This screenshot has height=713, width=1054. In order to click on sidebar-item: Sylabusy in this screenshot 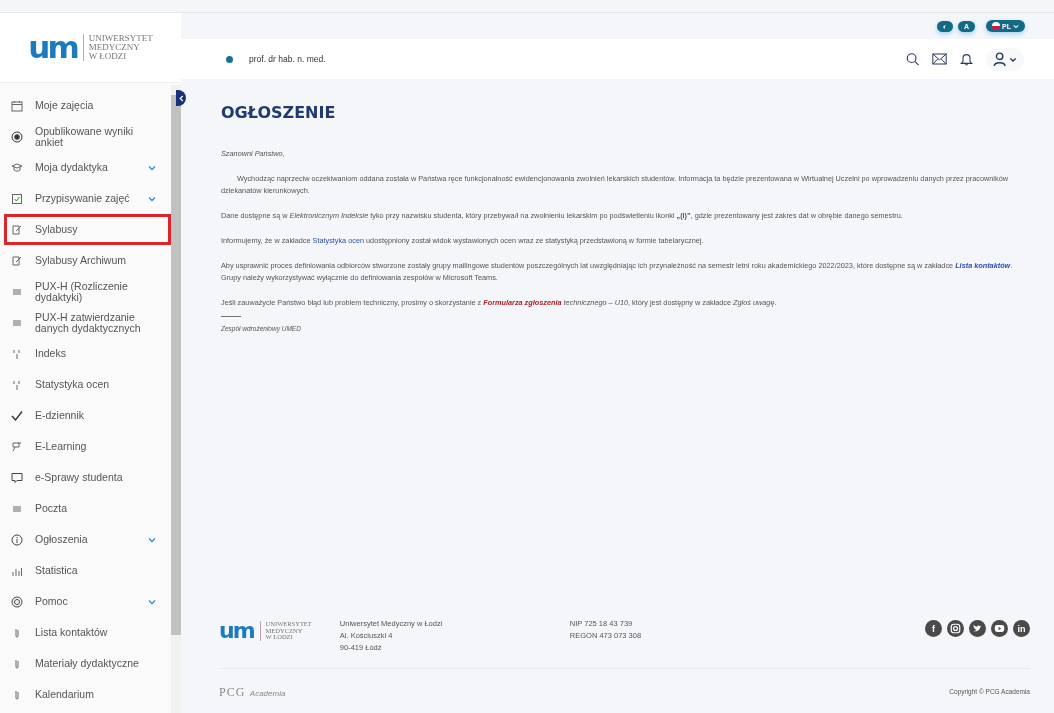, I will do `click(87, 229)`.